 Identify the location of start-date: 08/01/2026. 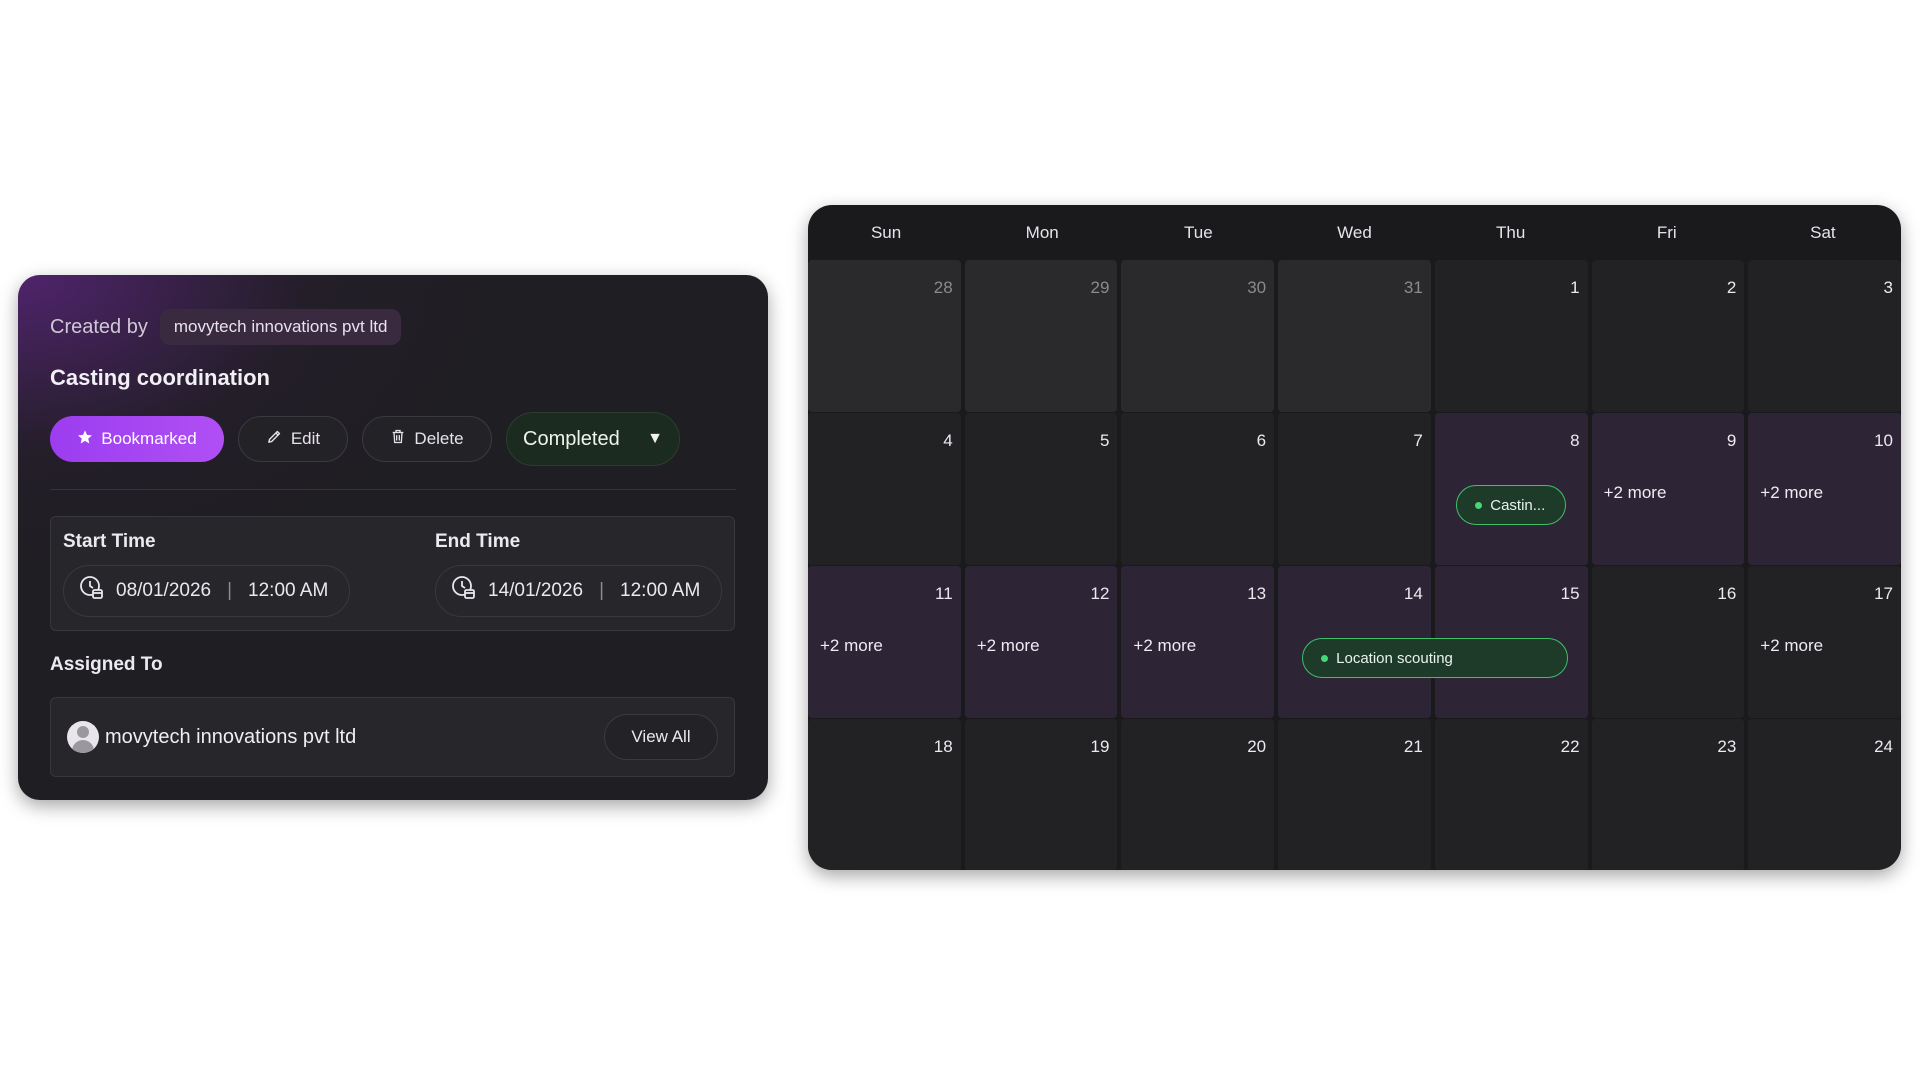
(164, 590).